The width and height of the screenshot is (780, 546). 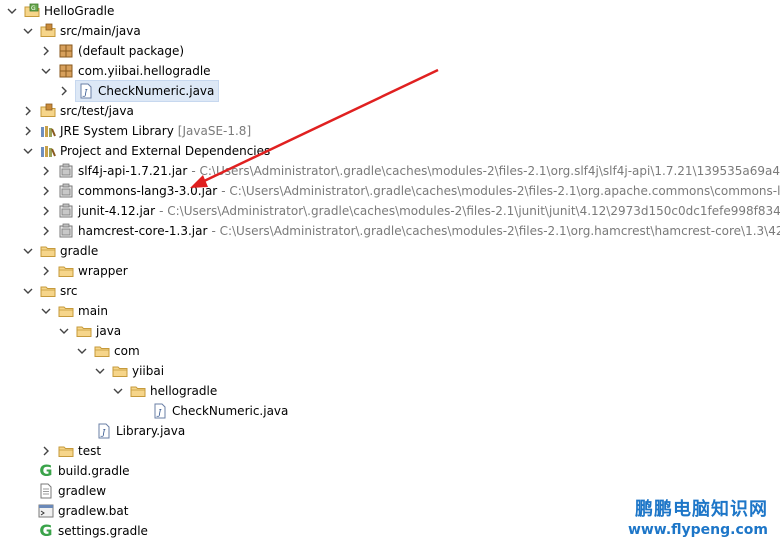 I want to click on tree-row-src-main-java: src/main/java, so click(x=81, y=31).